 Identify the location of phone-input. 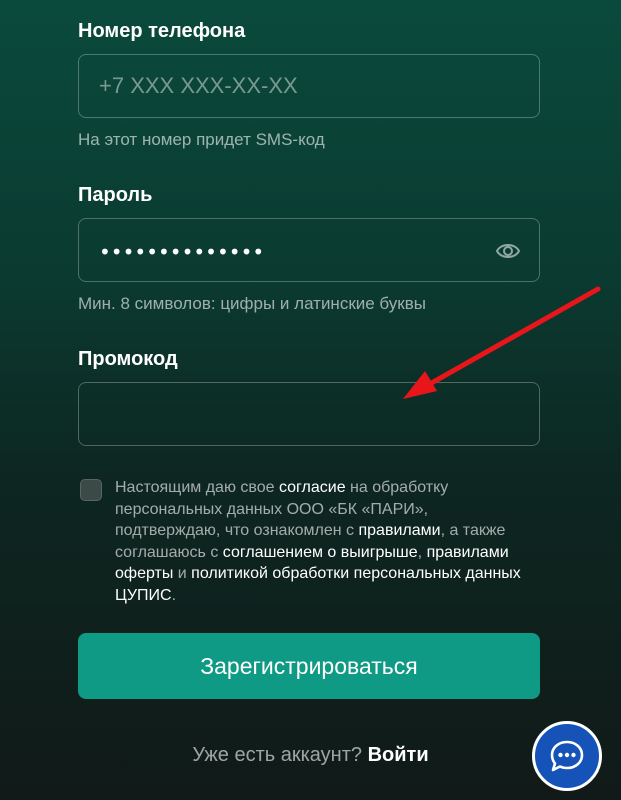
(309, 86).